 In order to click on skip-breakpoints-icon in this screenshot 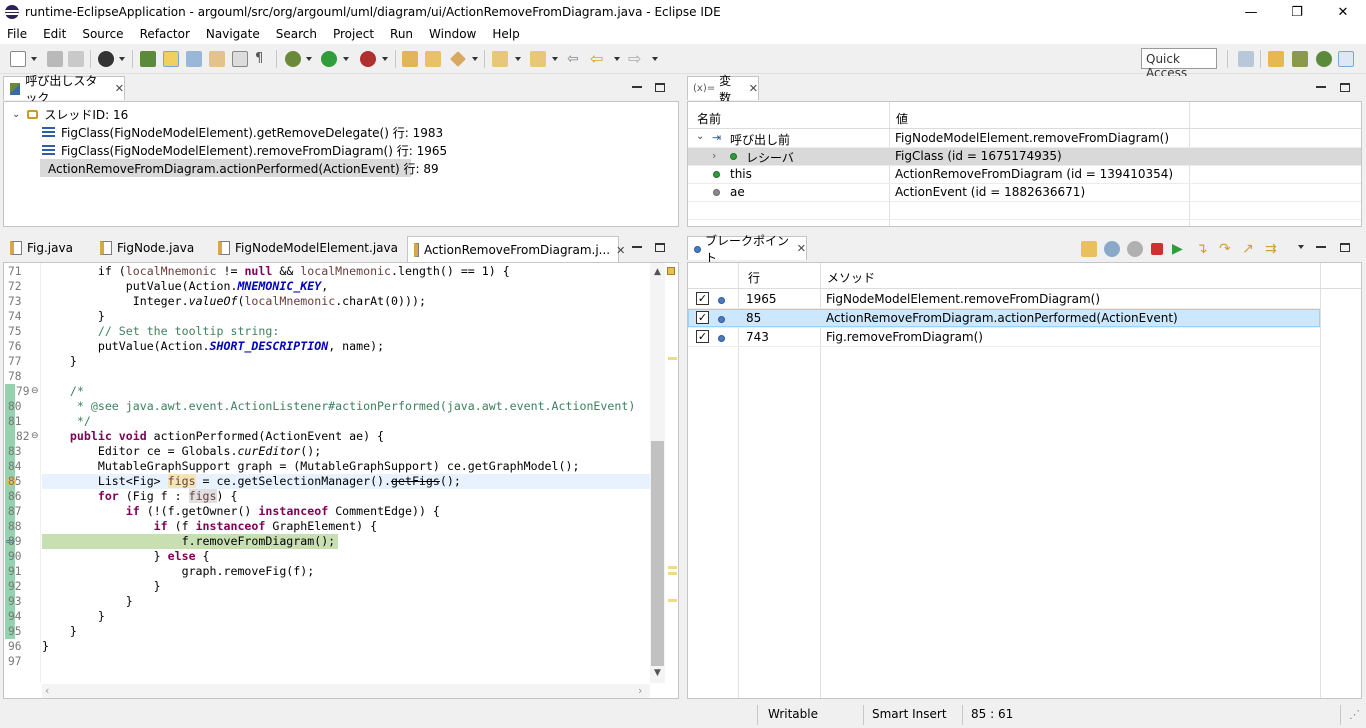, I will do `click(148, 59)`.